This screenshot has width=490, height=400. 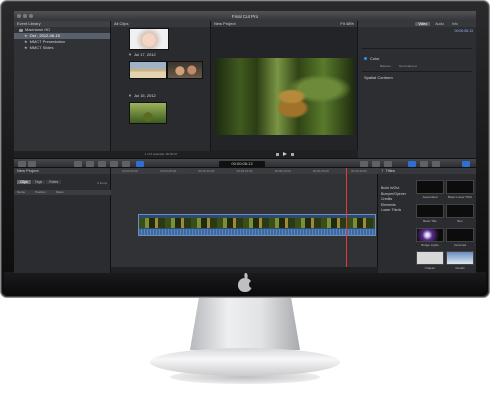 I want to click on app-title: Final Cut Pro, so click(x=245, y=16).